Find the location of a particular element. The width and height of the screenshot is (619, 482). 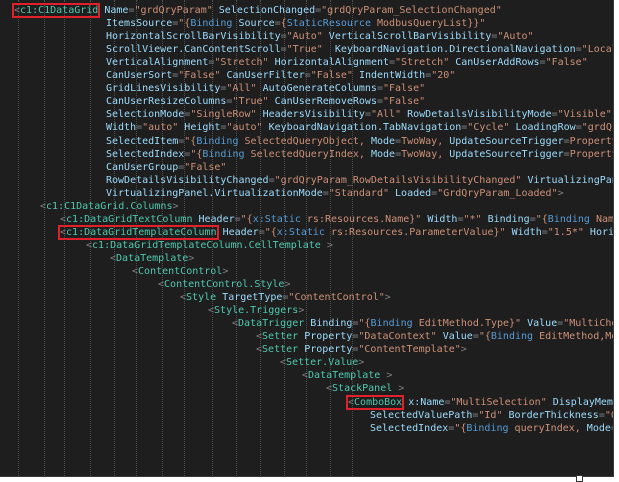

code-line: <DataTemplate> is located at coordinates (306, 258).